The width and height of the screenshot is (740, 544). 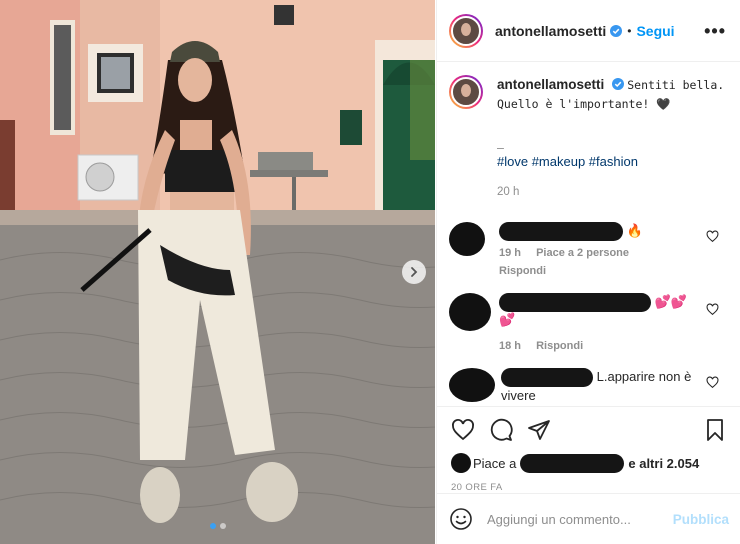 I want to click on comment-item: 🔥 19 h Piace a 2 persone Rispondi, so click(x=589, y=249).